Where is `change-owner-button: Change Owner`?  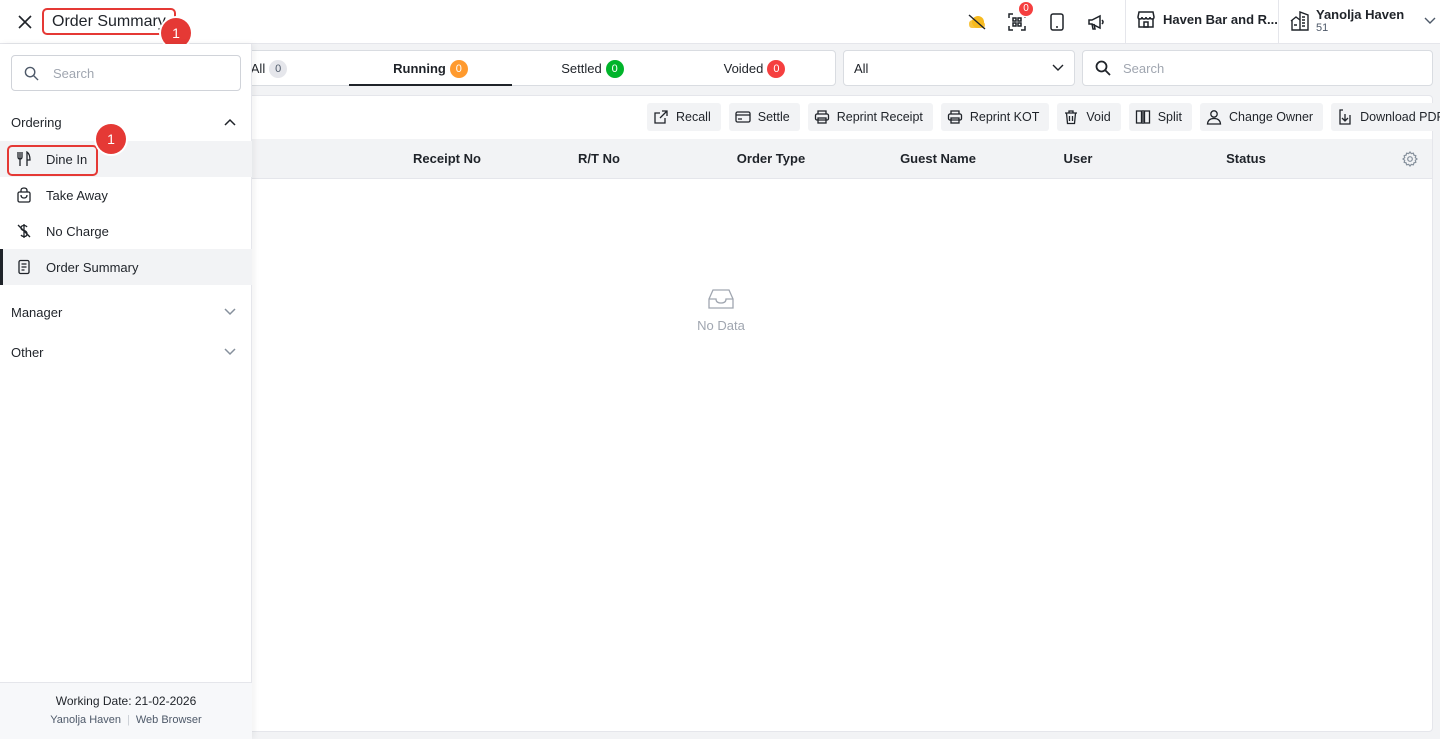
change-owner-button: Change Owner is located at coordinates (1262, 117).